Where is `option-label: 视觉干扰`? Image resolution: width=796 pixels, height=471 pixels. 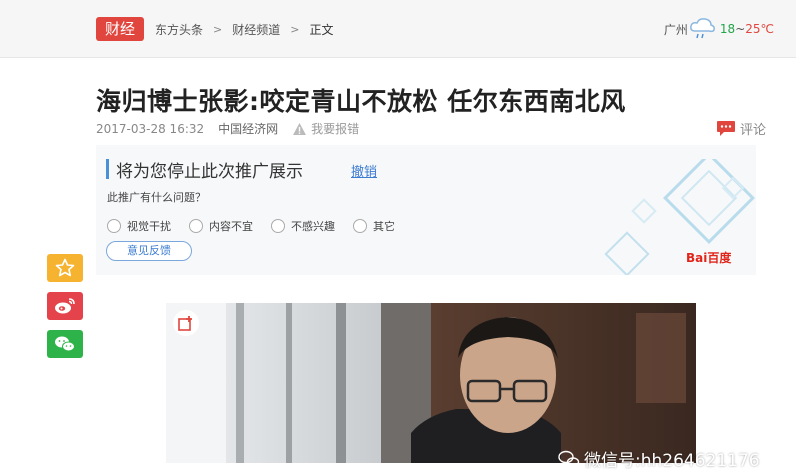
option-label: 视觉干扰 is located at coordinates (149, 226).